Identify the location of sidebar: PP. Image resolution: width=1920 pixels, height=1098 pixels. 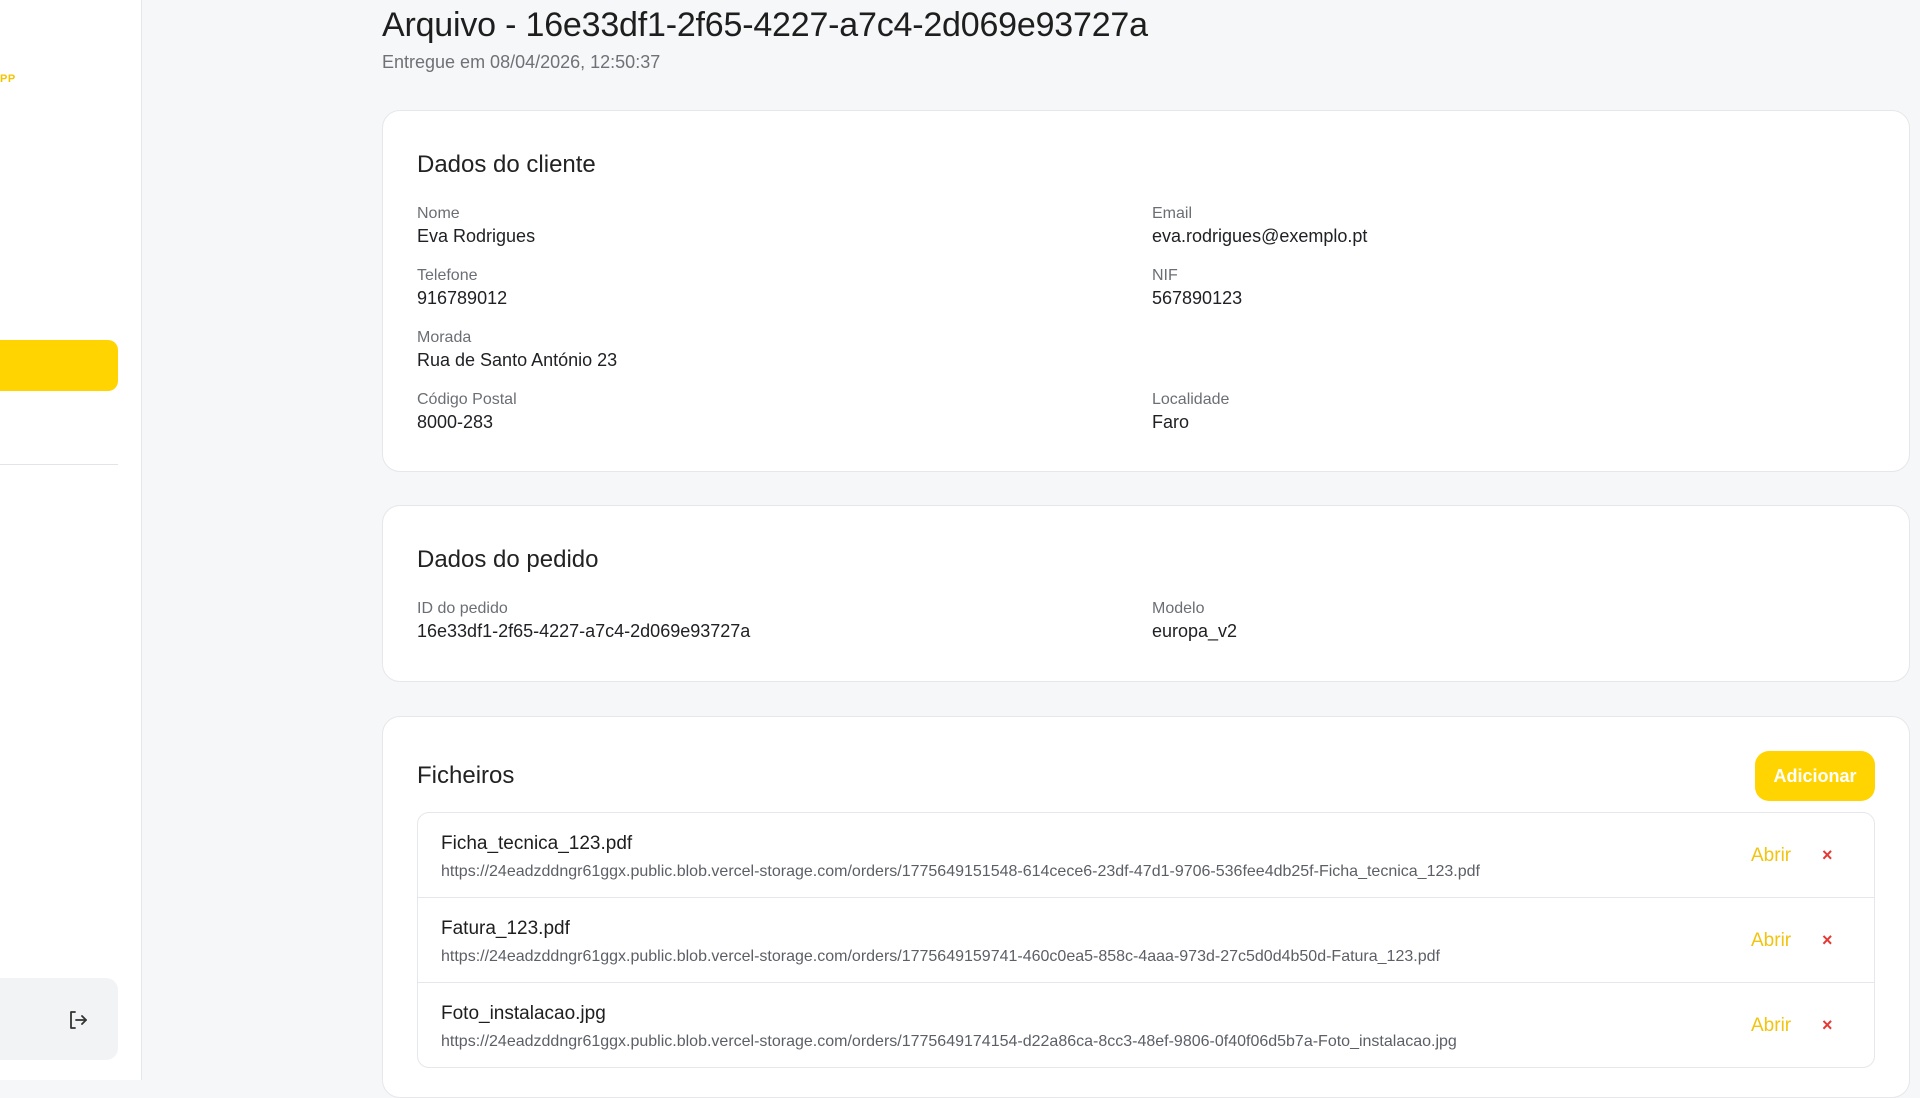
(71, 540).